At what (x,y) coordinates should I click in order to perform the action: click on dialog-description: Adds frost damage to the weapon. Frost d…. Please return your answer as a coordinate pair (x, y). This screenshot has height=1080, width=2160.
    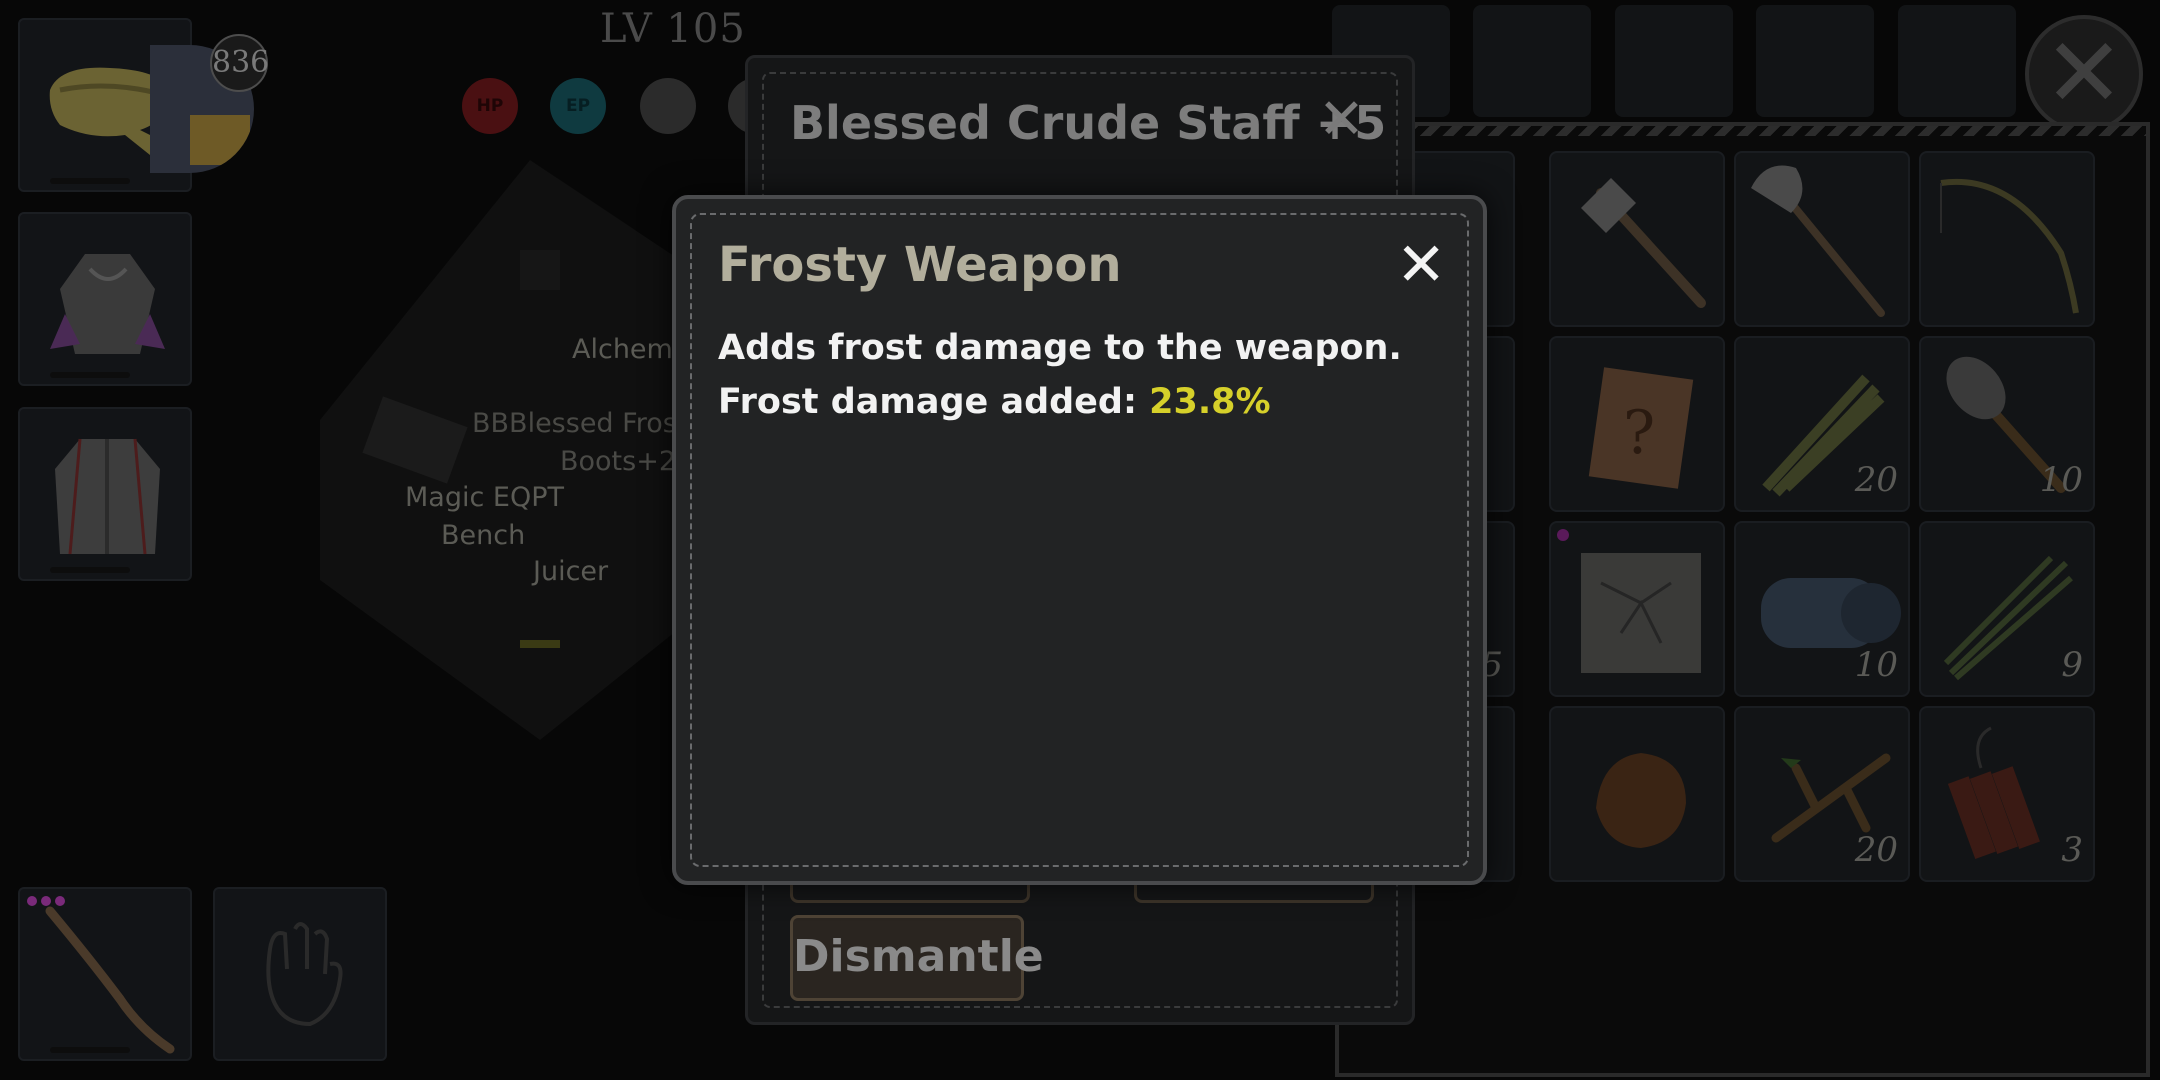
    Looking at the image, I should click on (1060, 375).